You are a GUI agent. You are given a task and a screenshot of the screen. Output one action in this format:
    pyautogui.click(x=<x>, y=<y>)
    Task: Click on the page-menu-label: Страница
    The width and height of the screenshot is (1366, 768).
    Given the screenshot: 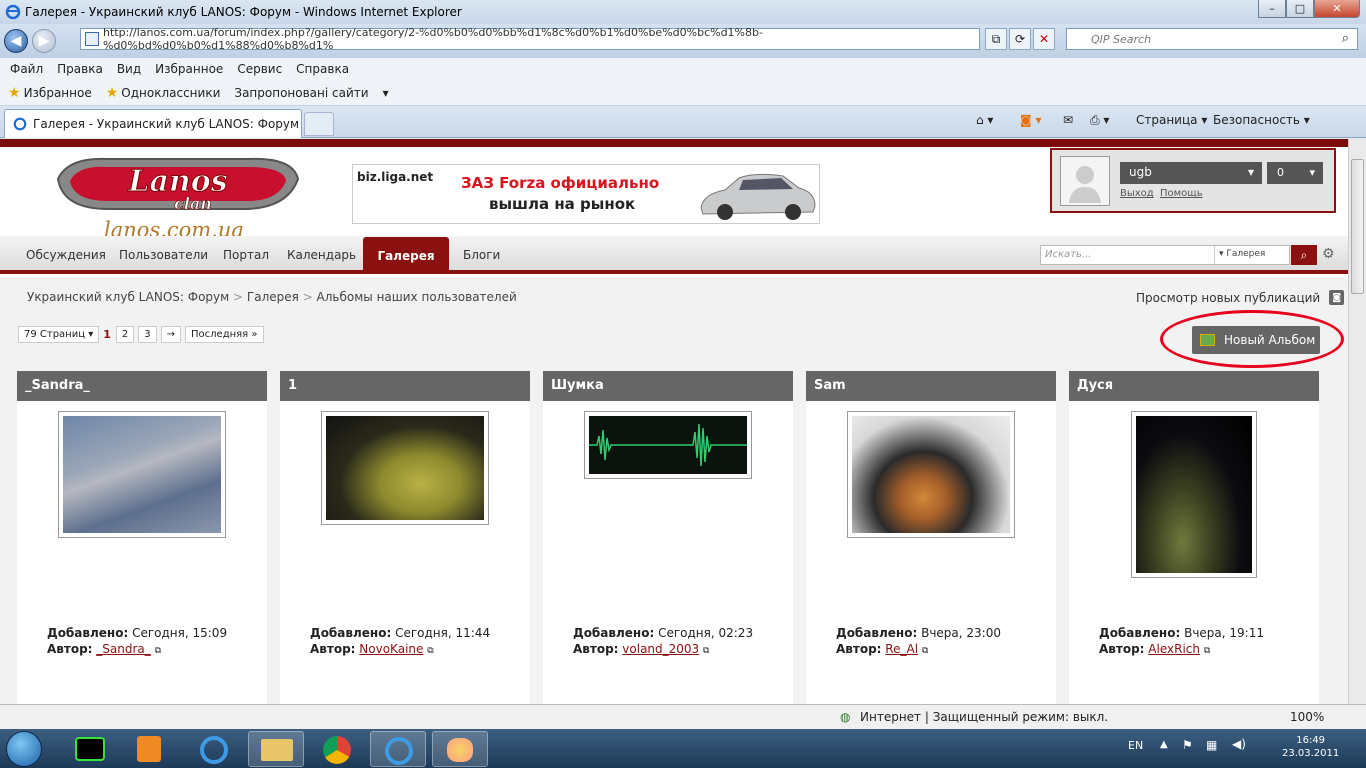 What is the action you would take?
    pyautogui.click(x=1167, y=120)
    